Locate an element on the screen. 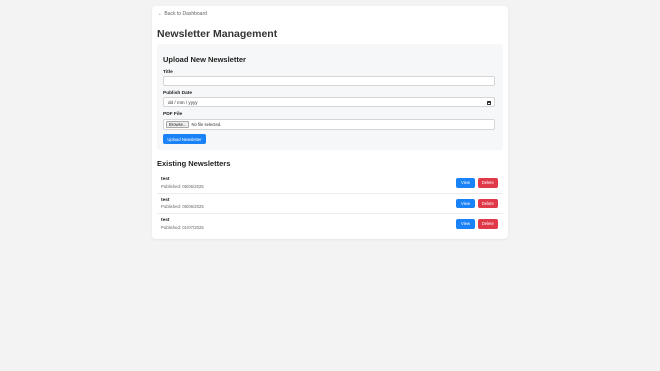 Image resolution: width=660 pixels, height=371 pixels. publish-date-input: dd / mm / yyyy is located at coordinates (329, 102).